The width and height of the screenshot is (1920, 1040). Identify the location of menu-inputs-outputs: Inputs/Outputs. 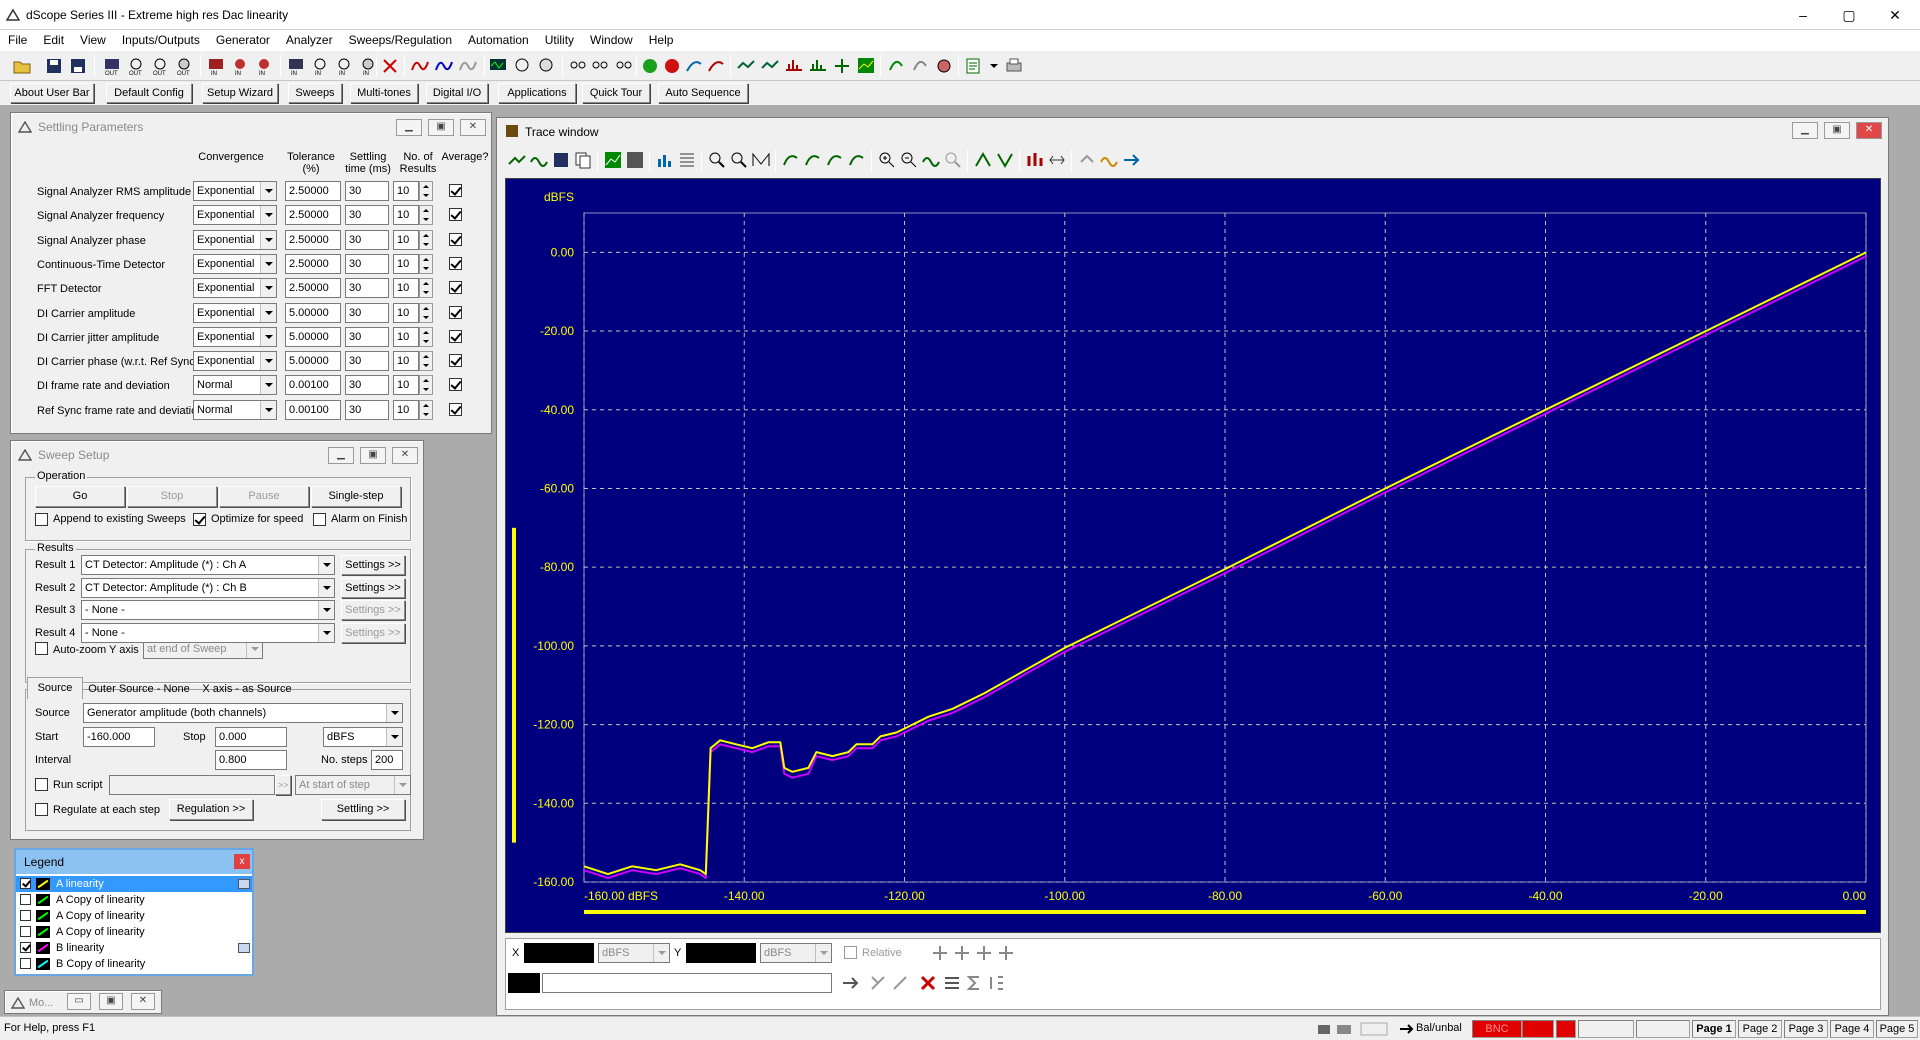
(161, 40).